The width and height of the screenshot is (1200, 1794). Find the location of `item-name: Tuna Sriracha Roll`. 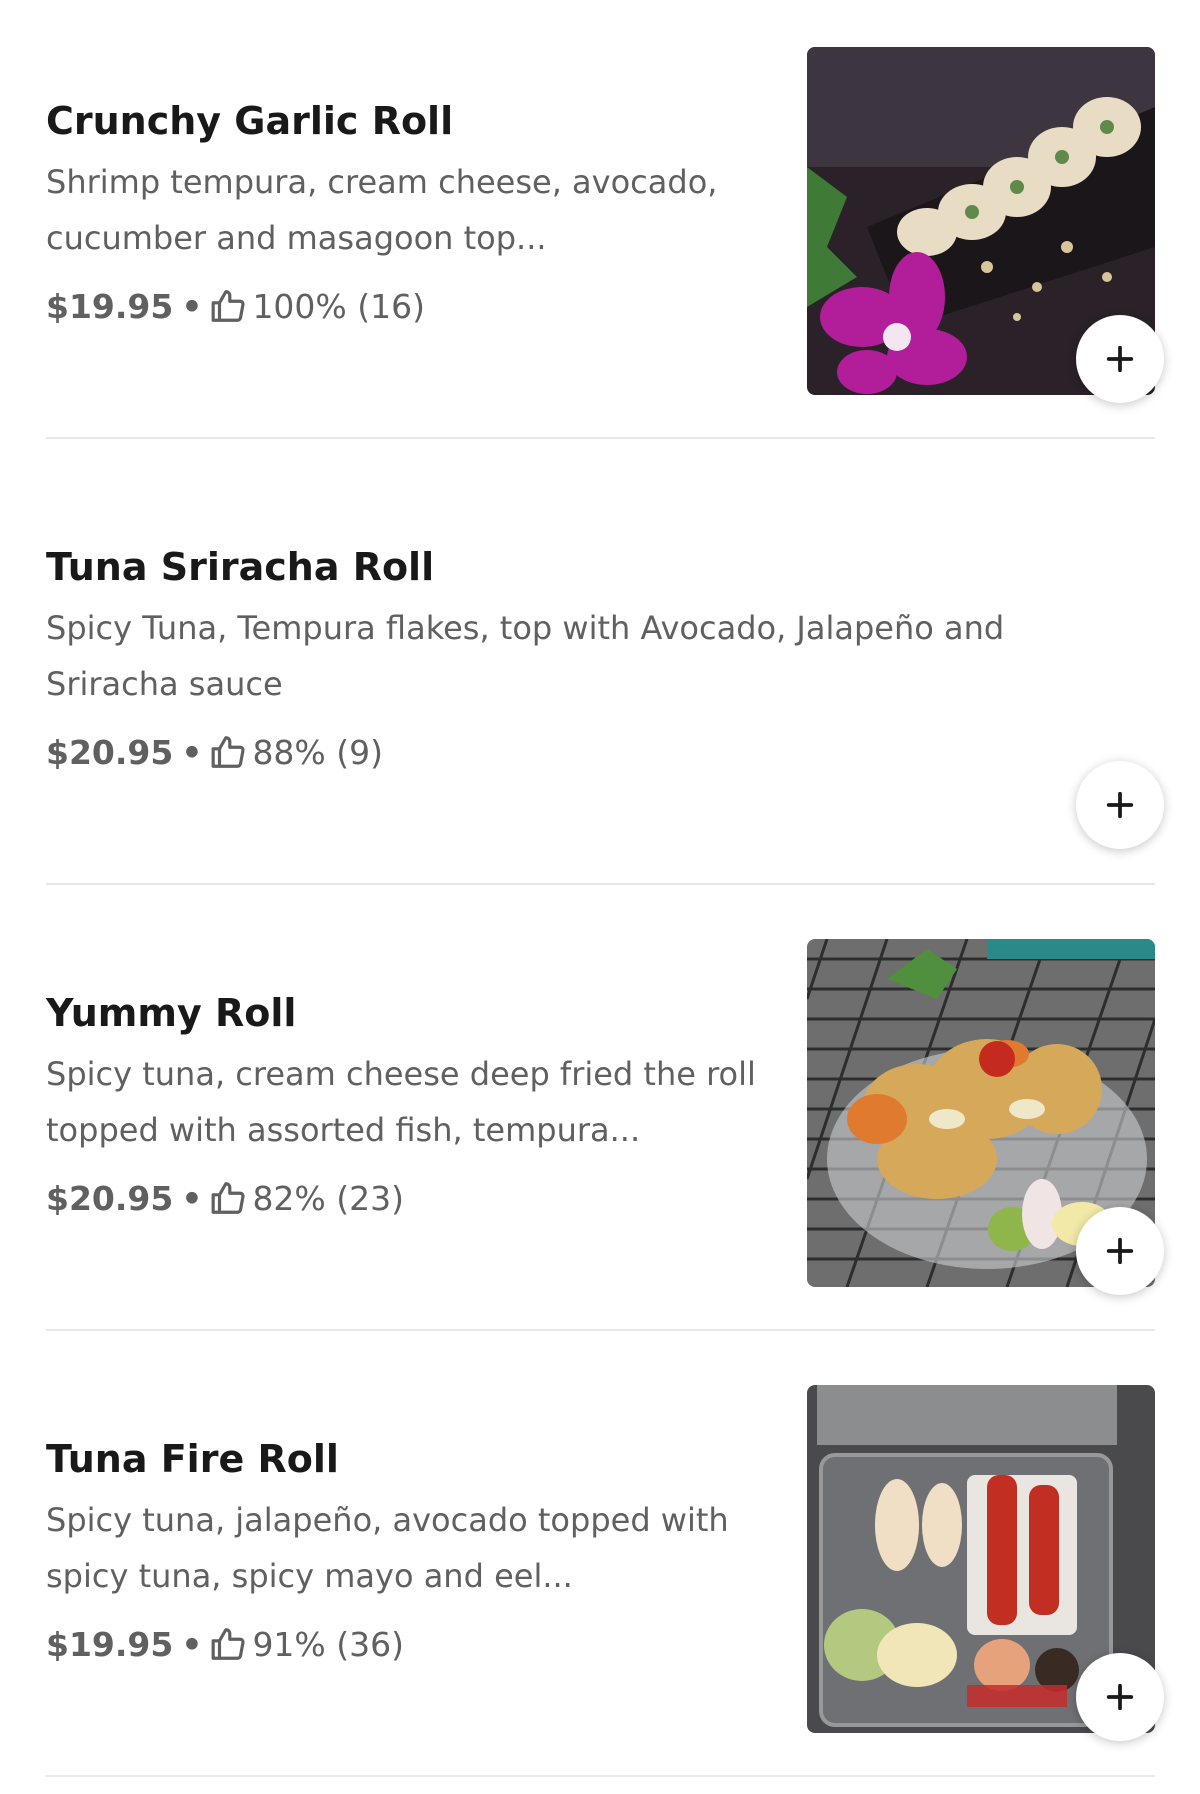

item-name: Tuna Sriracha Roll is located at coordinates (240, 567).